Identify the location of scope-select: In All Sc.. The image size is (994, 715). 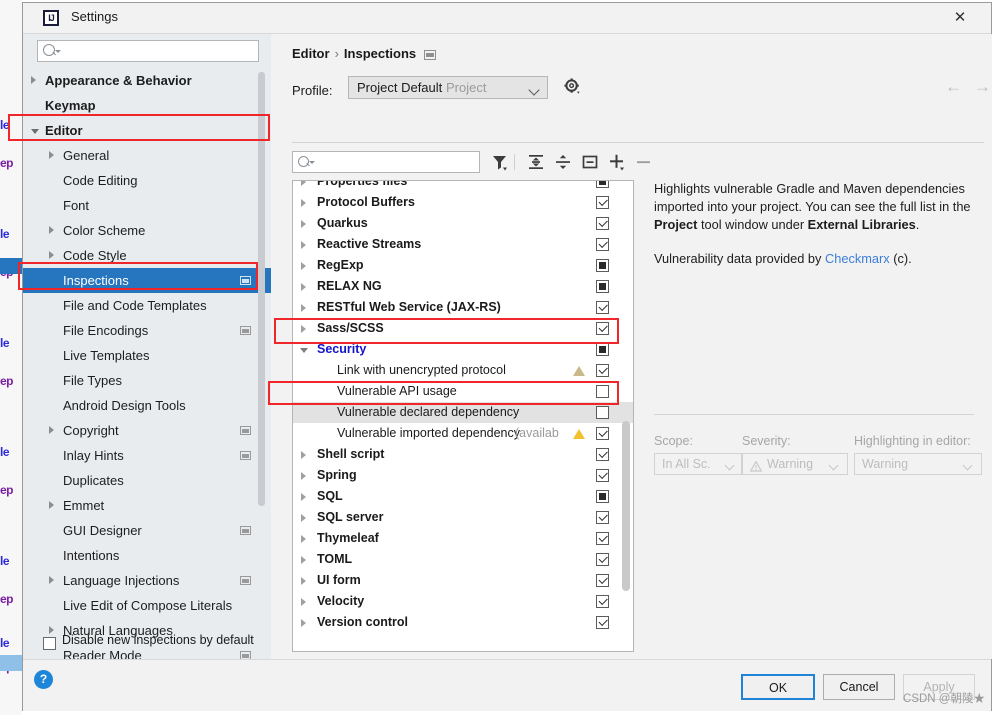
(698, 464).